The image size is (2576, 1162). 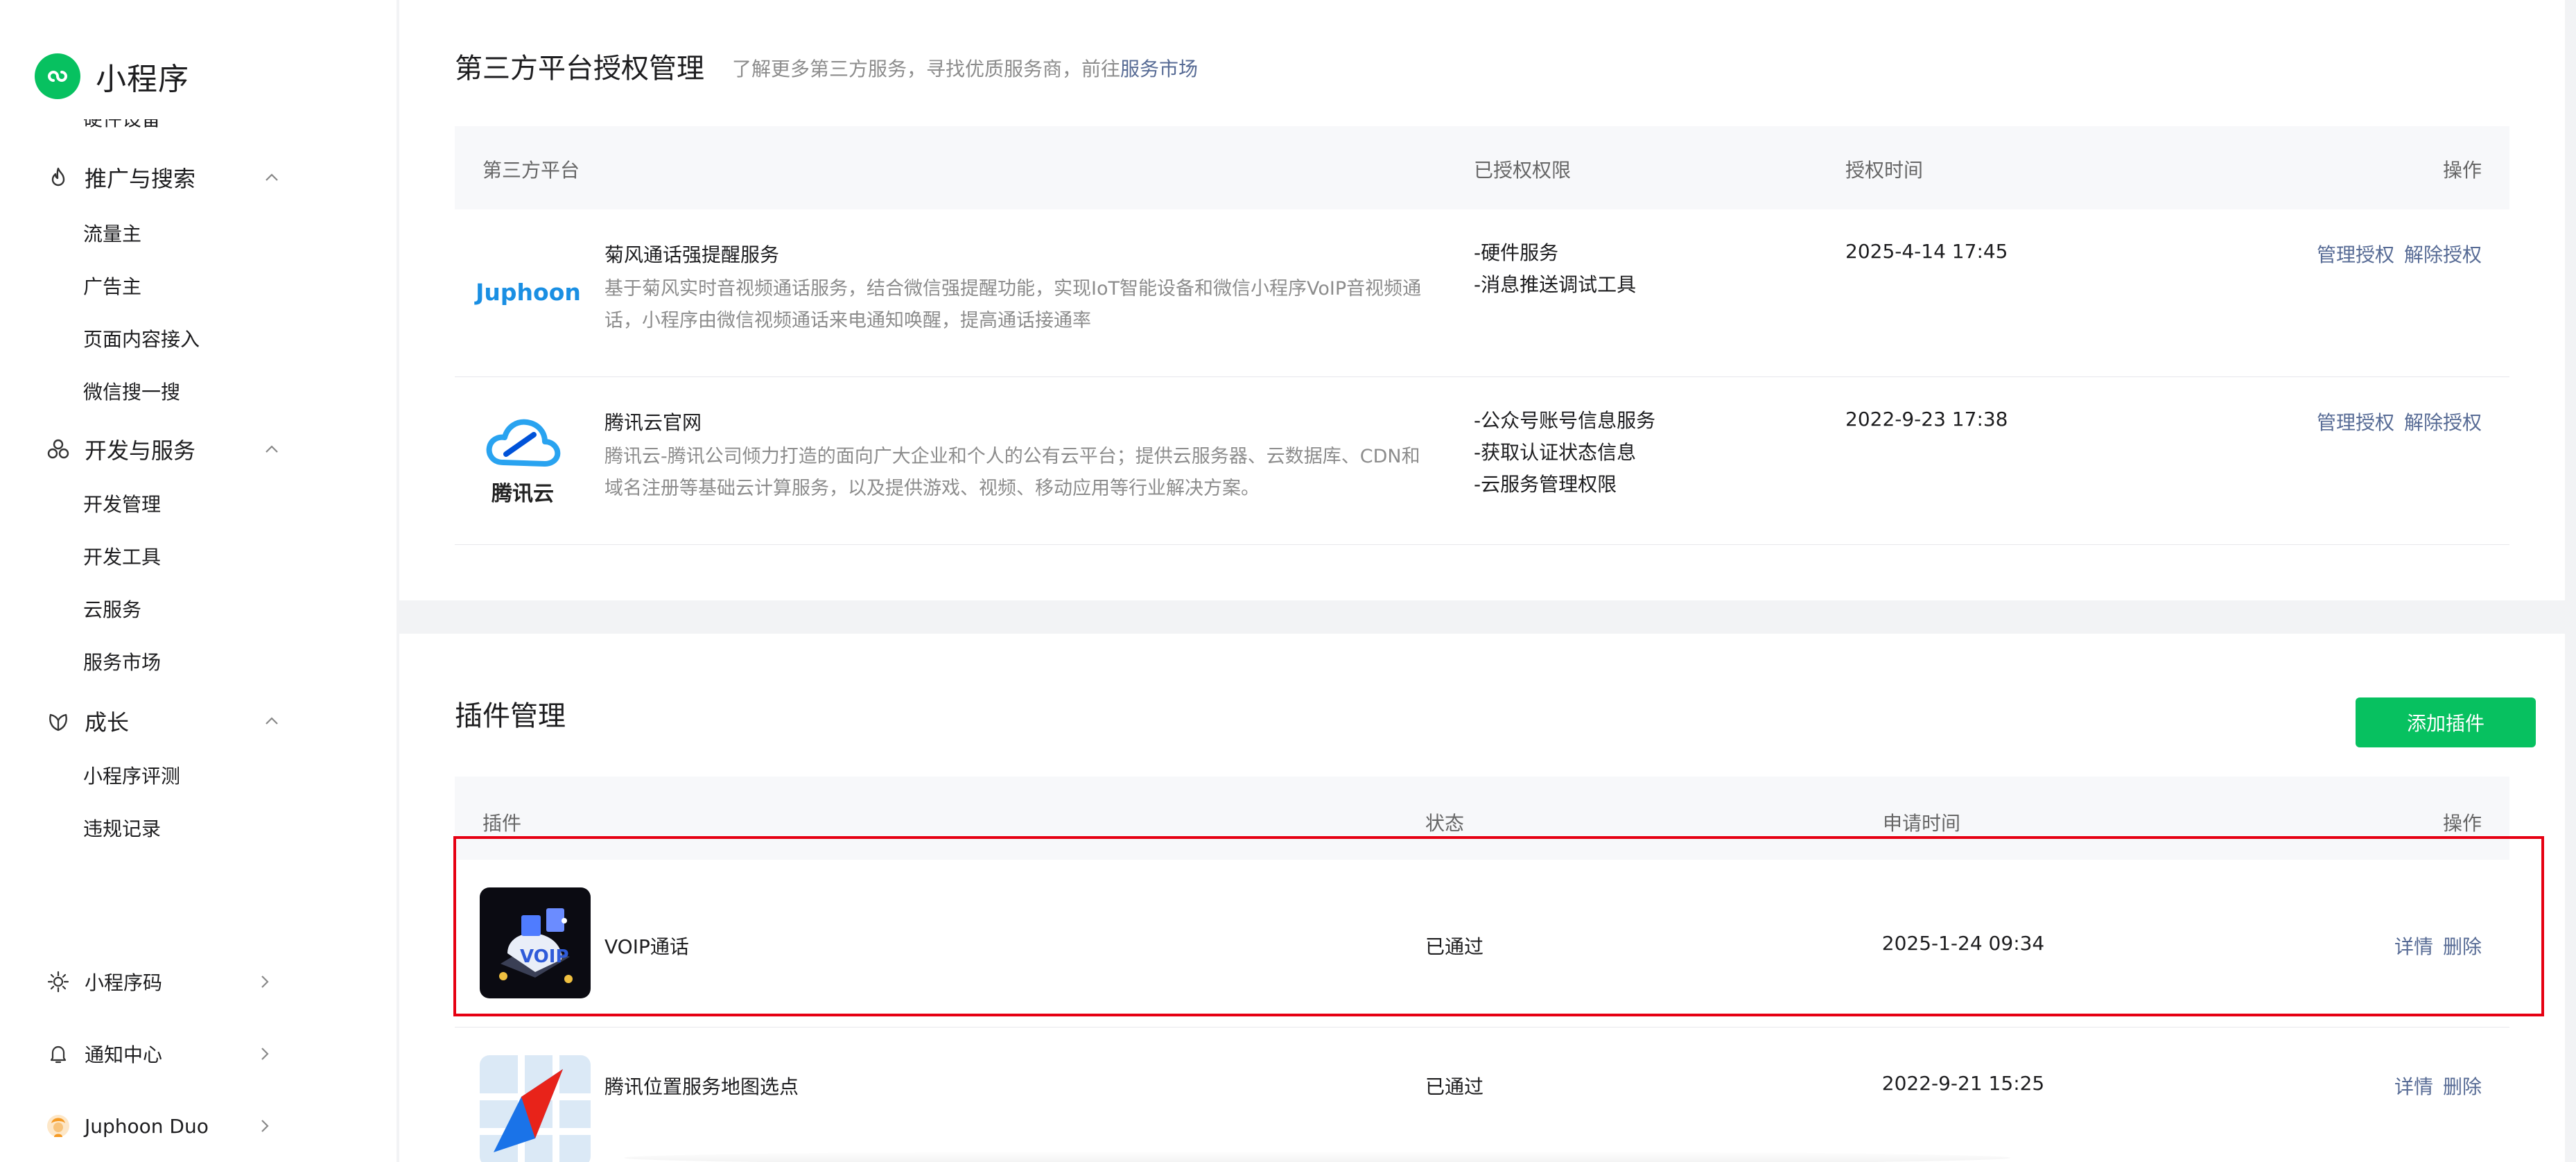 I want to click on nav-group-label: 开发与服务, so click(x=140, y=450).